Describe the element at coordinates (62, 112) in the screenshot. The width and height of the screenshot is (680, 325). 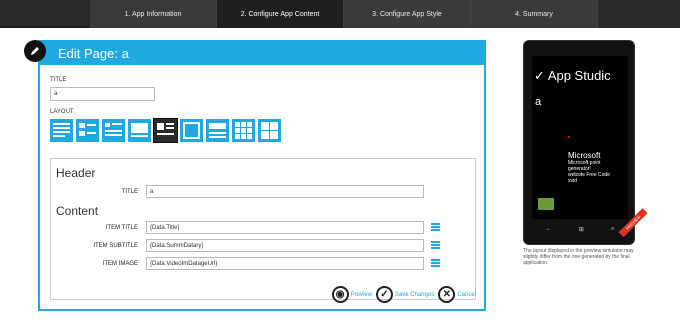
I see `layout-label: LAYOUT` at that location.